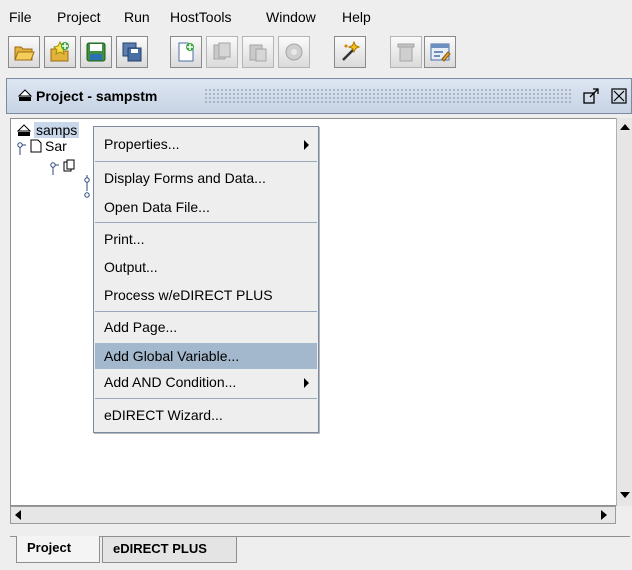 This screenshot has width=632, height=570. What do you see at coordinates (320, 550) in the screenshot?
I see `panel-tabs: Project eDIRECT PLUS` at bounding box center [320, 550].